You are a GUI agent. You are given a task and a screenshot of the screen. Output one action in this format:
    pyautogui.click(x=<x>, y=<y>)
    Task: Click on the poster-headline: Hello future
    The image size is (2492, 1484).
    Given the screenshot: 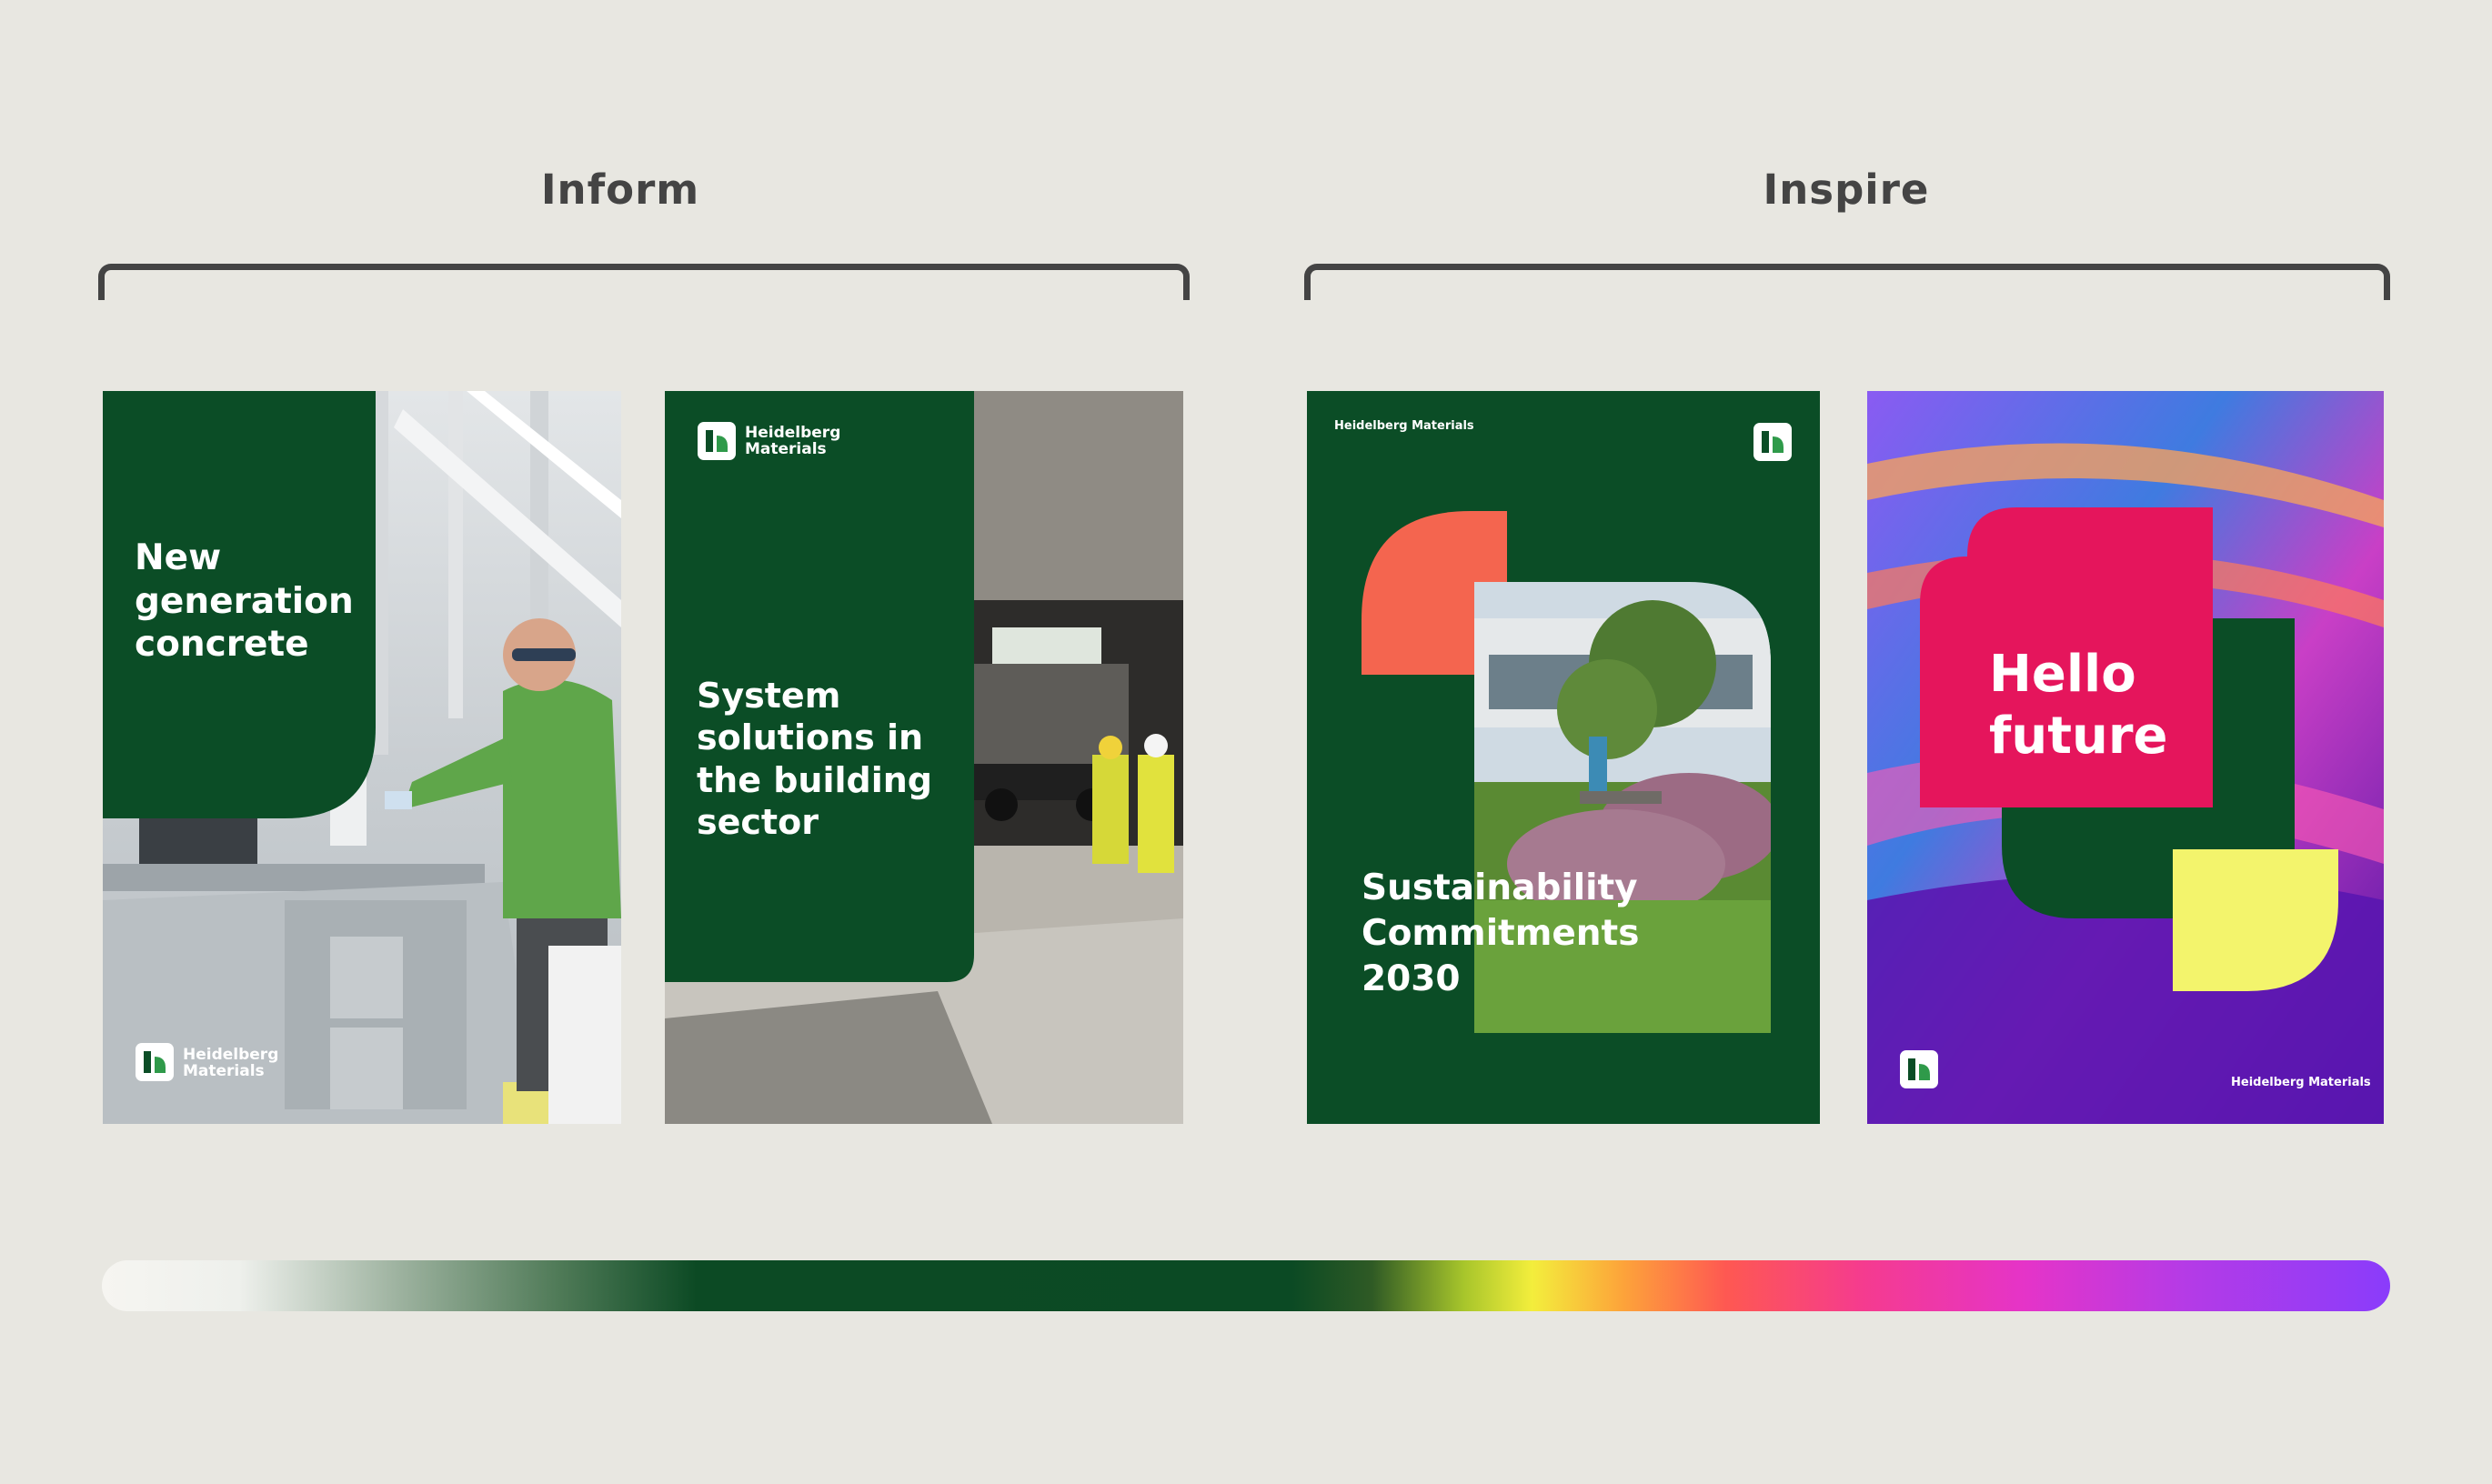 What is the action you would take?
    pyautogui.click(x=2078, y=706)
    